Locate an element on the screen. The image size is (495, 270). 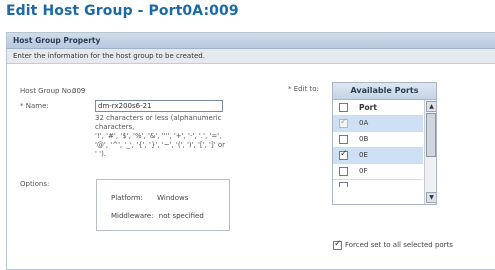
forced-set-checkbox: ✓ is located at coordinates (337, 244).